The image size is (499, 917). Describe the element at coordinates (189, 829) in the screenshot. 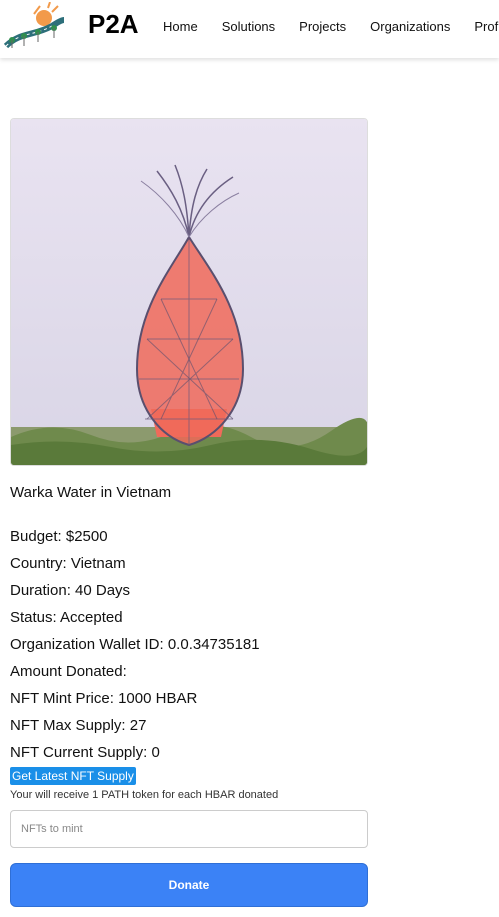

I see `nfts-to-mint-input` at that location.